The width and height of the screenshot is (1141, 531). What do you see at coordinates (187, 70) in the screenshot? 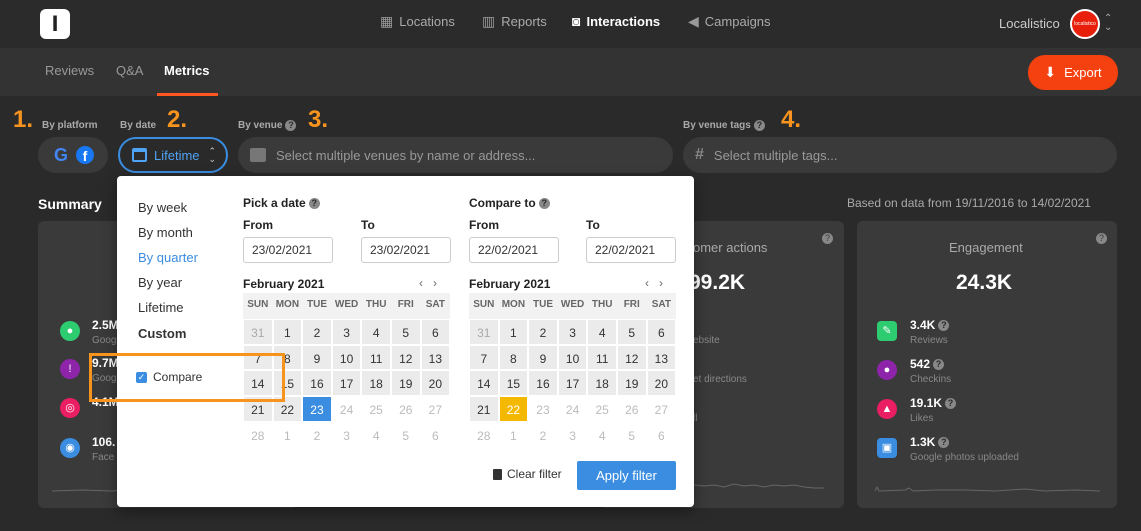
I see `tab-metrics: Metrics` at bounding box center [187, 70].